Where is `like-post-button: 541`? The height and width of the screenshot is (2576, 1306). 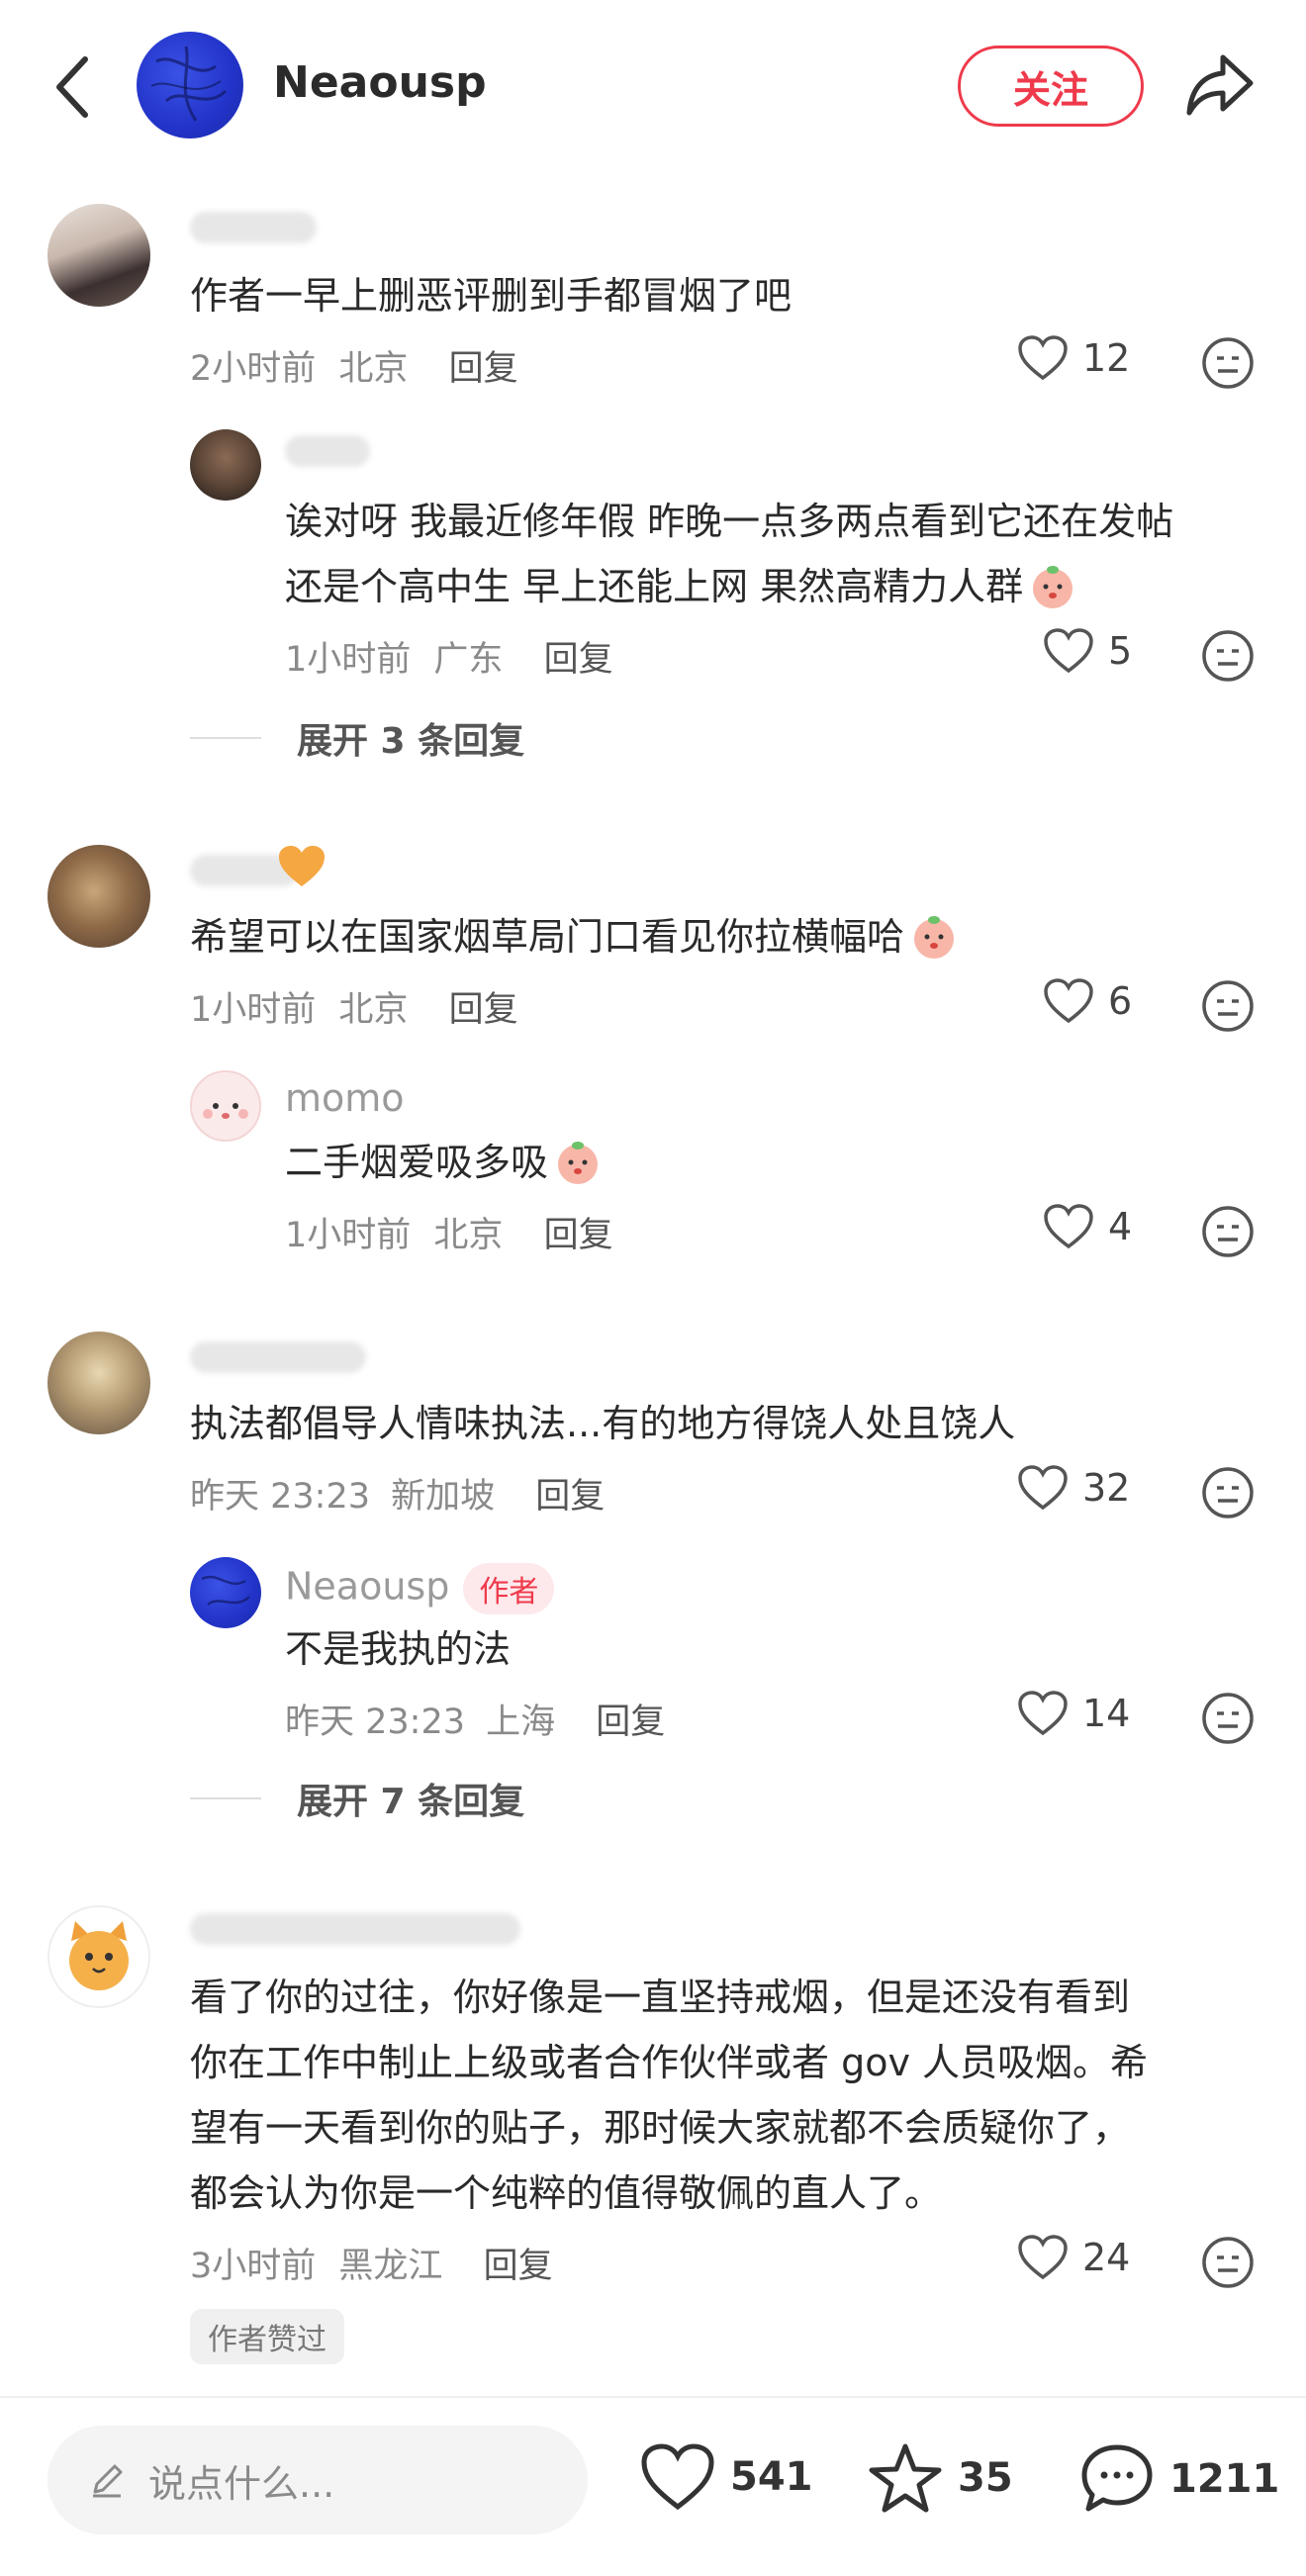
like-post-button: 541 is located at coordinates (726, 2477).